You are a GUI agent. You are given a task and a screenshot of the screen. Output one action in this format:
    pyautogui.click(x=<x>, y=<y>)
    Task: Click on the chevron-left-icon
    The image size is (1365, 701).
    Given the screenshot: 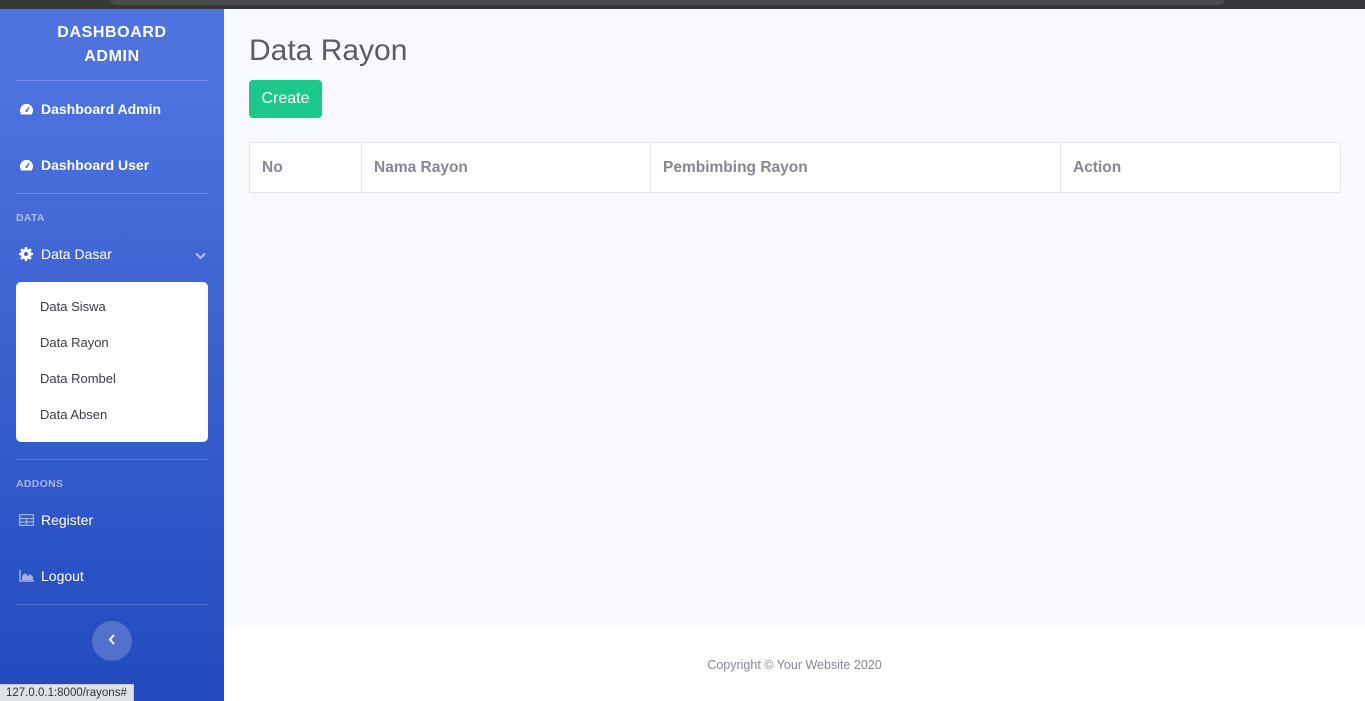 What is the action you would take?
    pyautogui.click(x=112, y=641)
    